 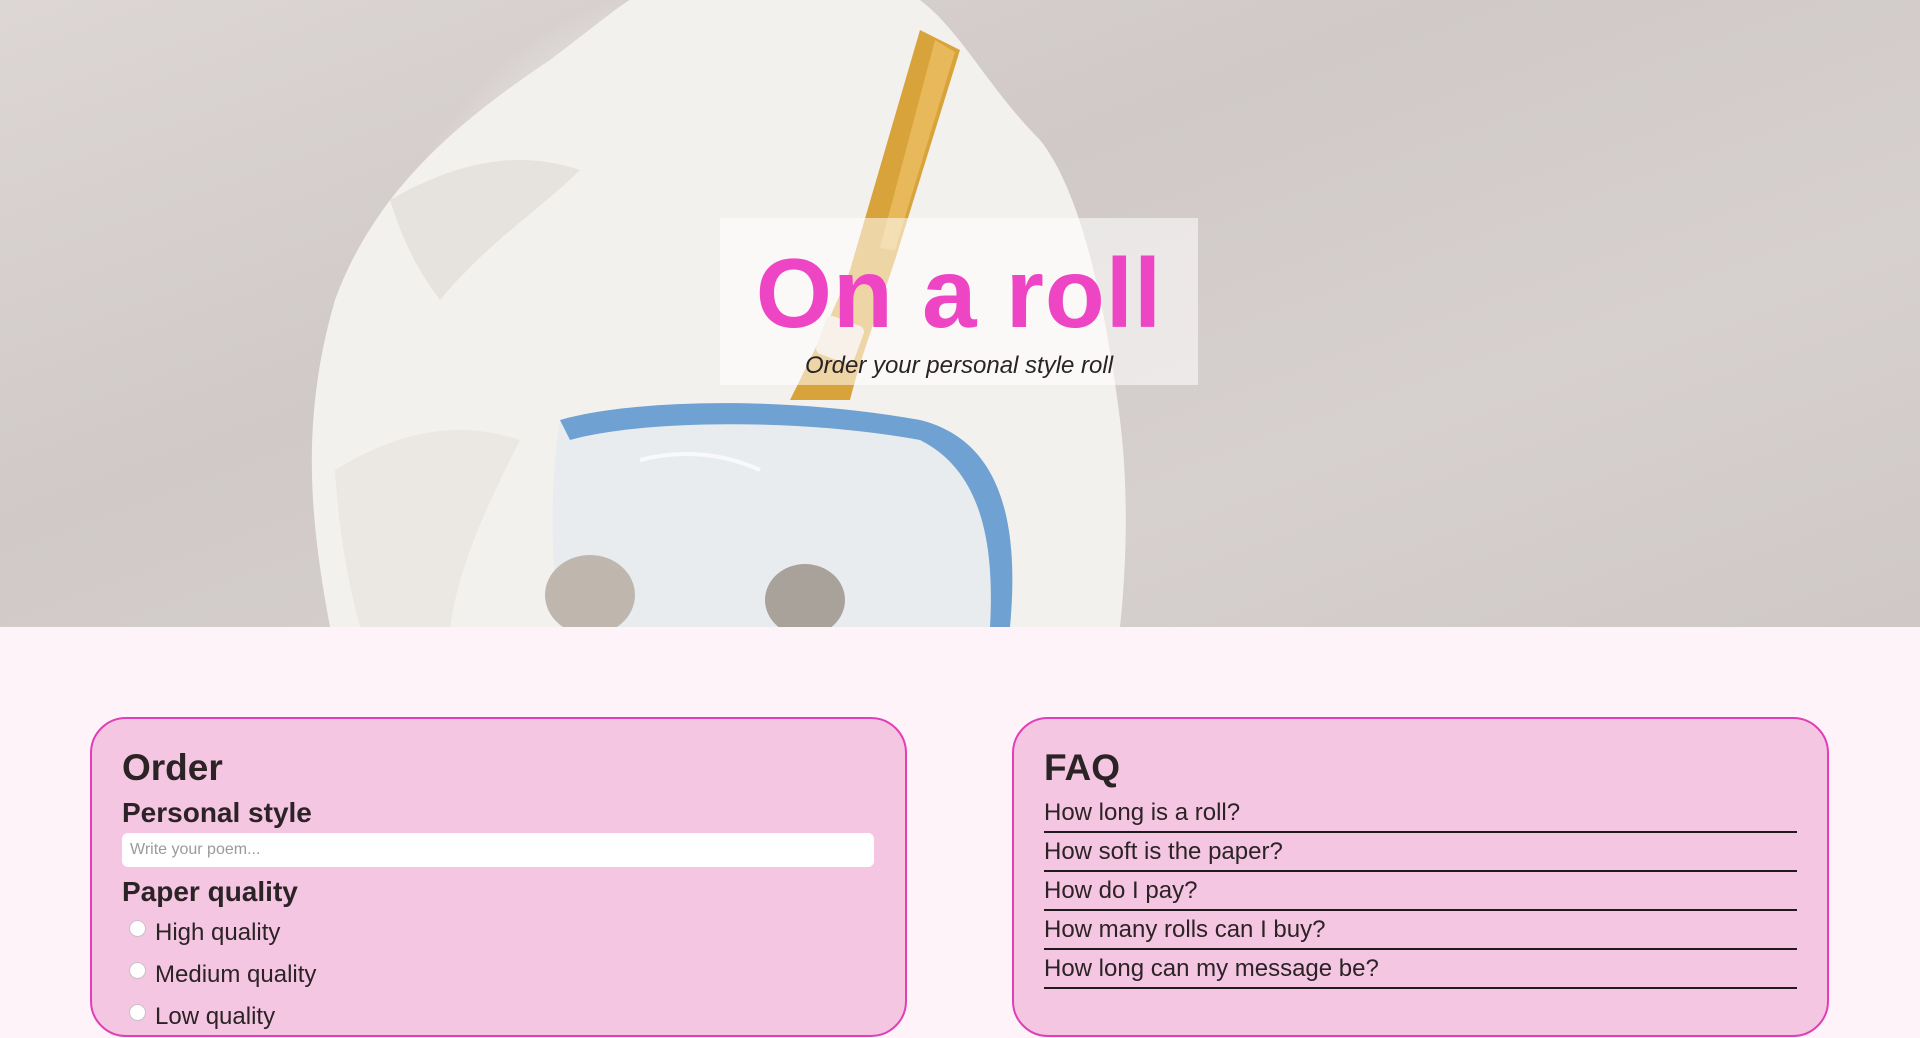 I want to click on order-heading: Order, so click(x=172, y=767).